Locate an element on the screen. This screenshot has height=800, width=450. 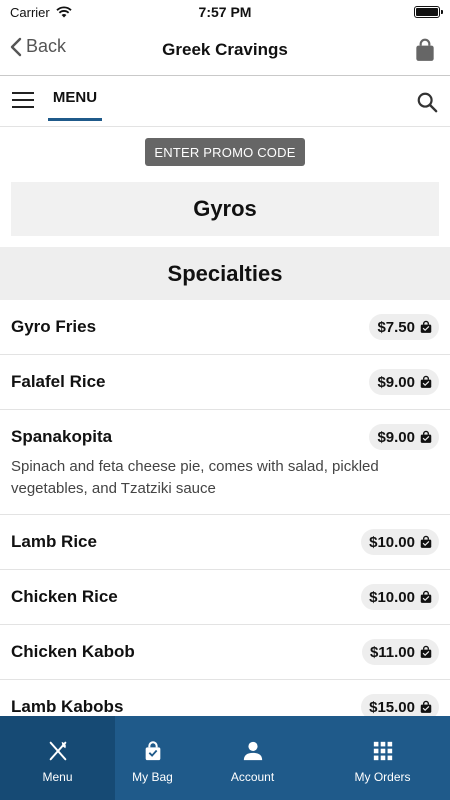
grid-icon is located at coordinates (382, 751).